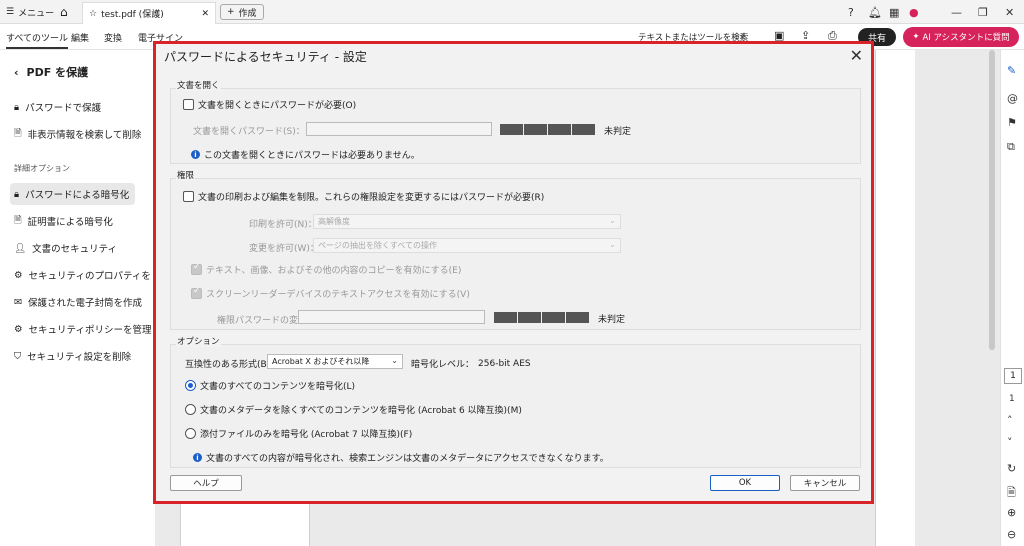 Image resolution: width=1024 pixels, height=546 pixels. I want to click on compat-select: Acrobat X およびそれ以降 ⌄, so click(335, 361).